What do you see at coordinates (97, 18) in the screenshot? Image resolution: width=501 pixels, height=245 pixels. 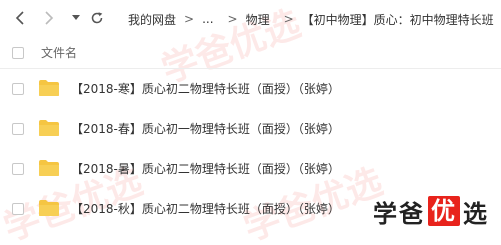 I see `refresh-icon` at bounding box center [97, 18].